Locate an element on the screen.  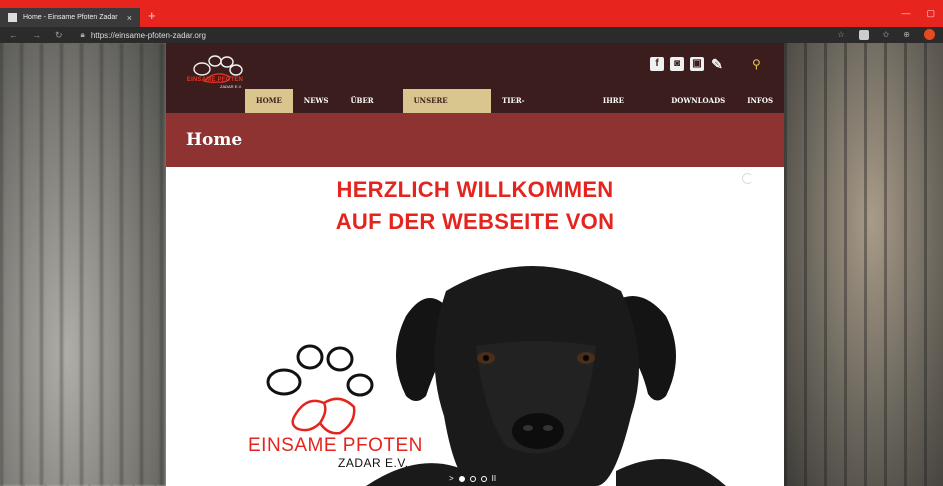
pencil-icon: ✎ is located at coordinates (717, 64).